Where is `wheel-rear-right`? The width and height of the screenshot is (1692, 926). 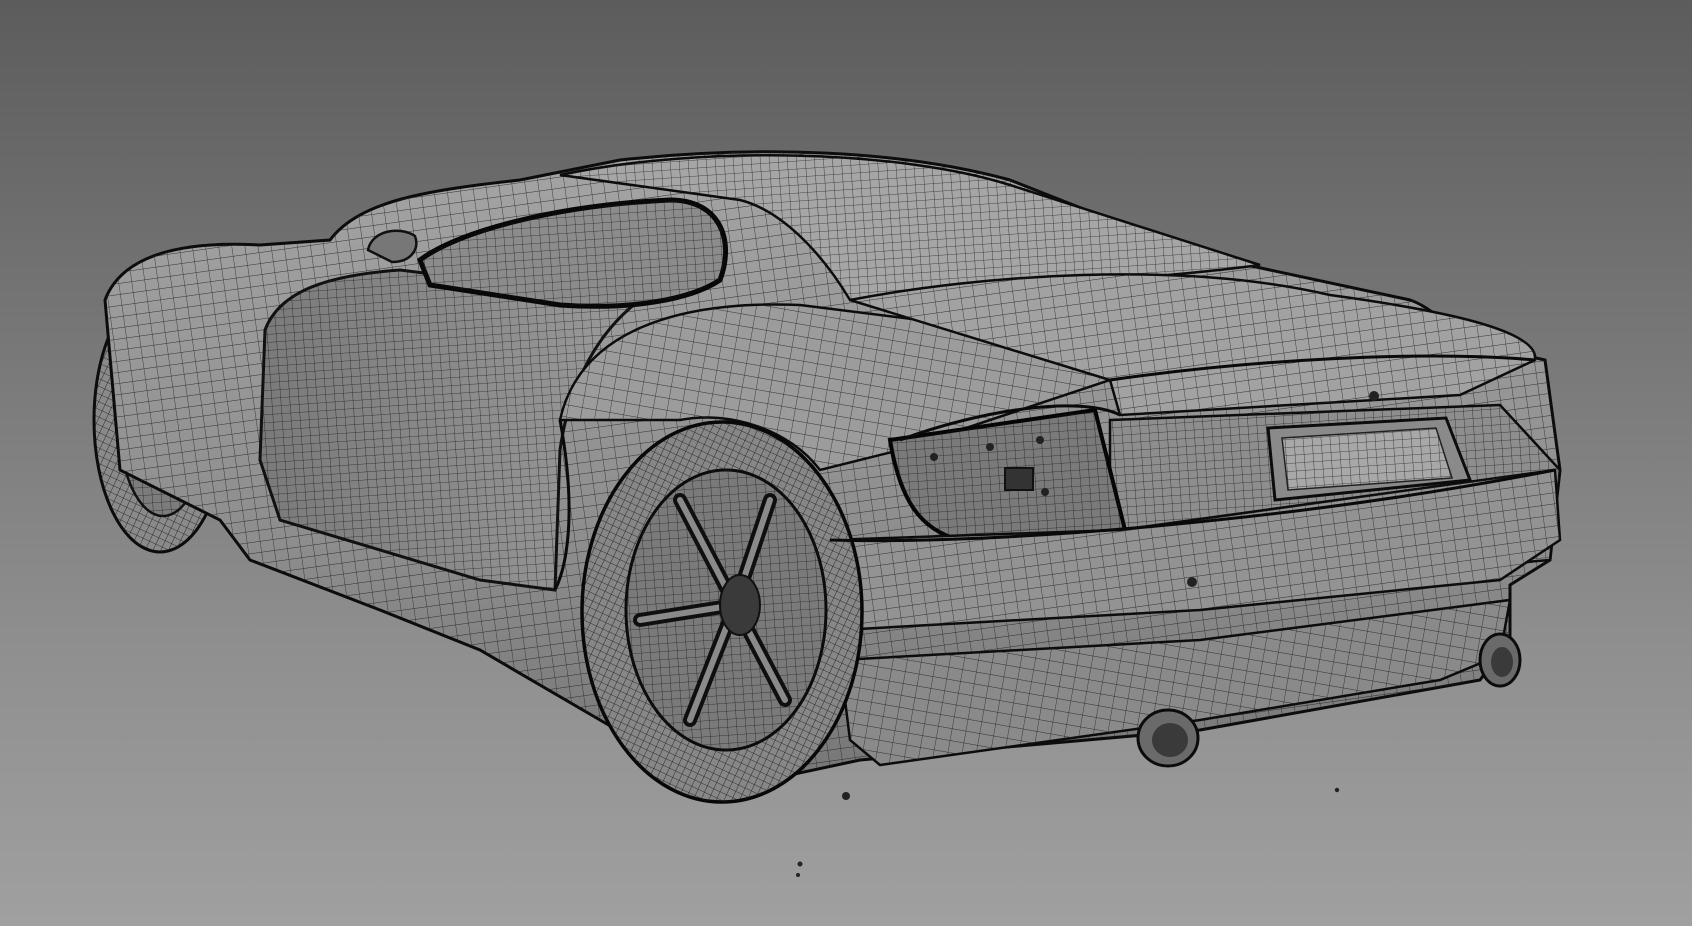
wheel-rear-right is located at coordinates (722, 612).